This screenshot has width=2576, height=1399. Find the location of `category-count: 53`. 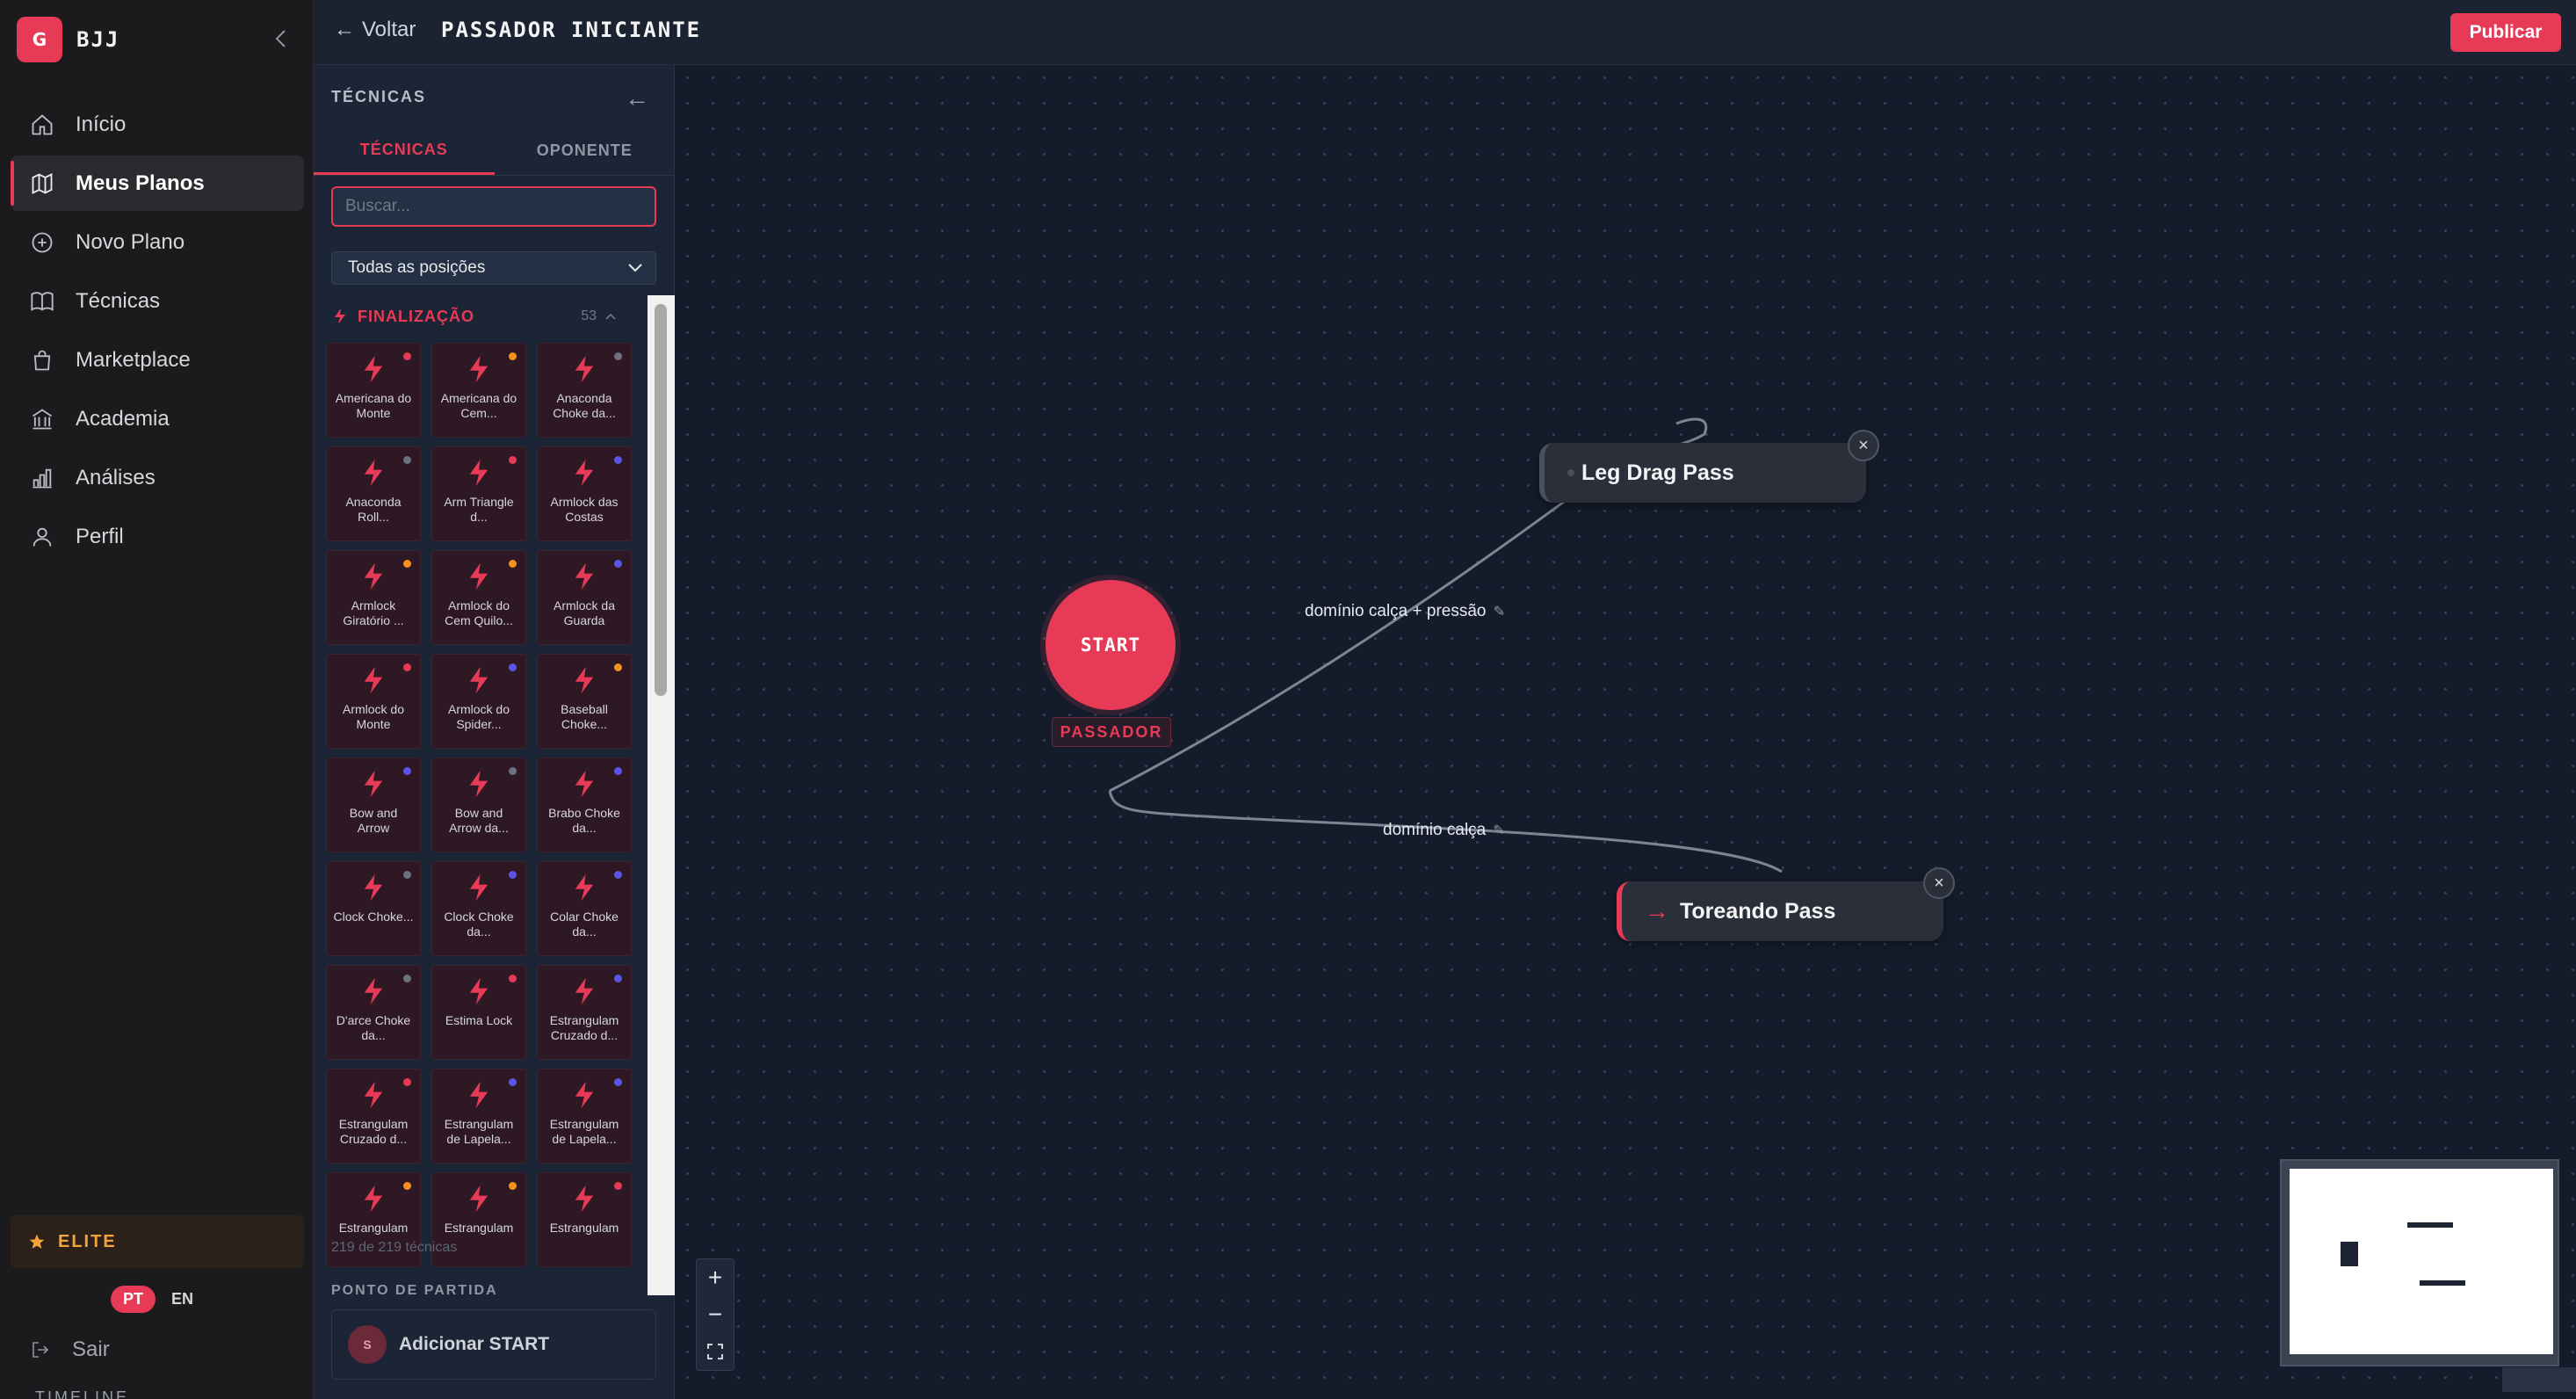

category-count: 53 is located at coordinates (589, 315).